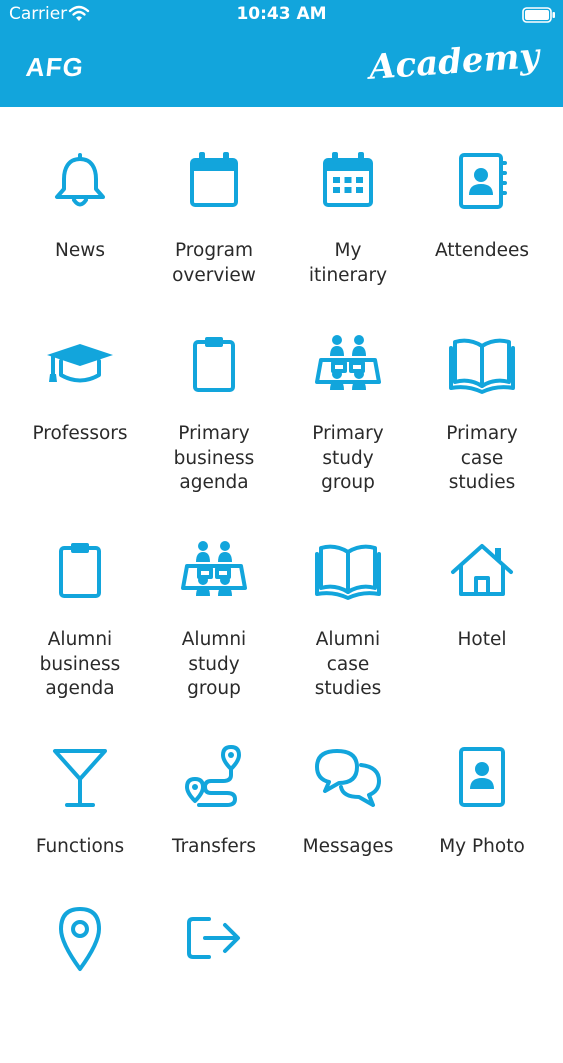  Describe the element at coordinates (454, 62) in the screenshot. I see `academy-logo: Academy` at that location.